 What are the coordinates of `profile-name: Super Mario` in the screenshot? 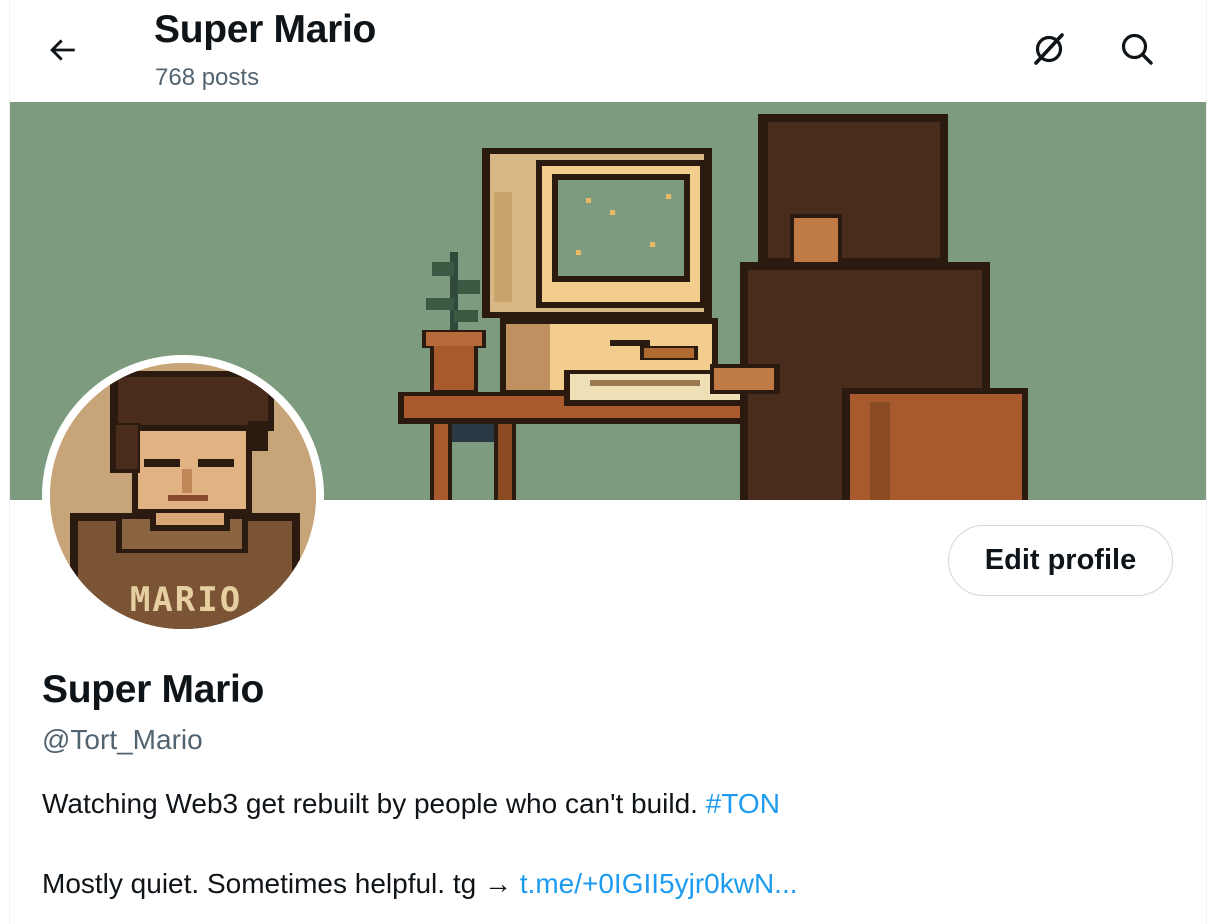 It's located at (153, 689).